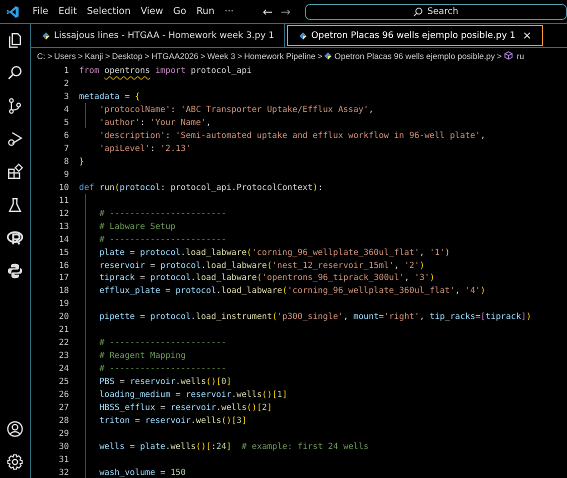  What do you see at coordinates (63, 277) in the screenshot?
I see `line-number: 17` at bounding box center [63, 277].